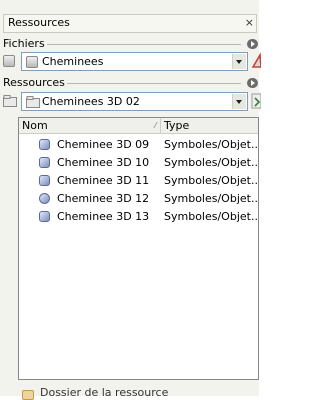 The width and height of the screenshot is (320, 400). What do you see at coordinates (104, 392) in the screenshot?
I see `resource-folder-label: Dossier de la ressource` at bounding box center [104, 392].